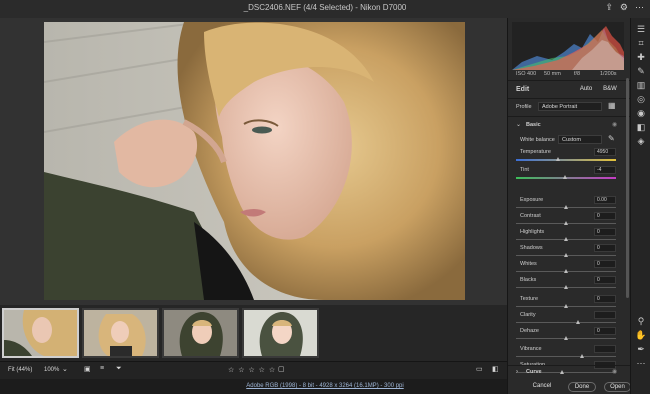 This screenshot has width=650, height=394. Describe the element at coordinates (640, 349) in the screenshot. I see `color-sampler-icon: ✒` at that location.